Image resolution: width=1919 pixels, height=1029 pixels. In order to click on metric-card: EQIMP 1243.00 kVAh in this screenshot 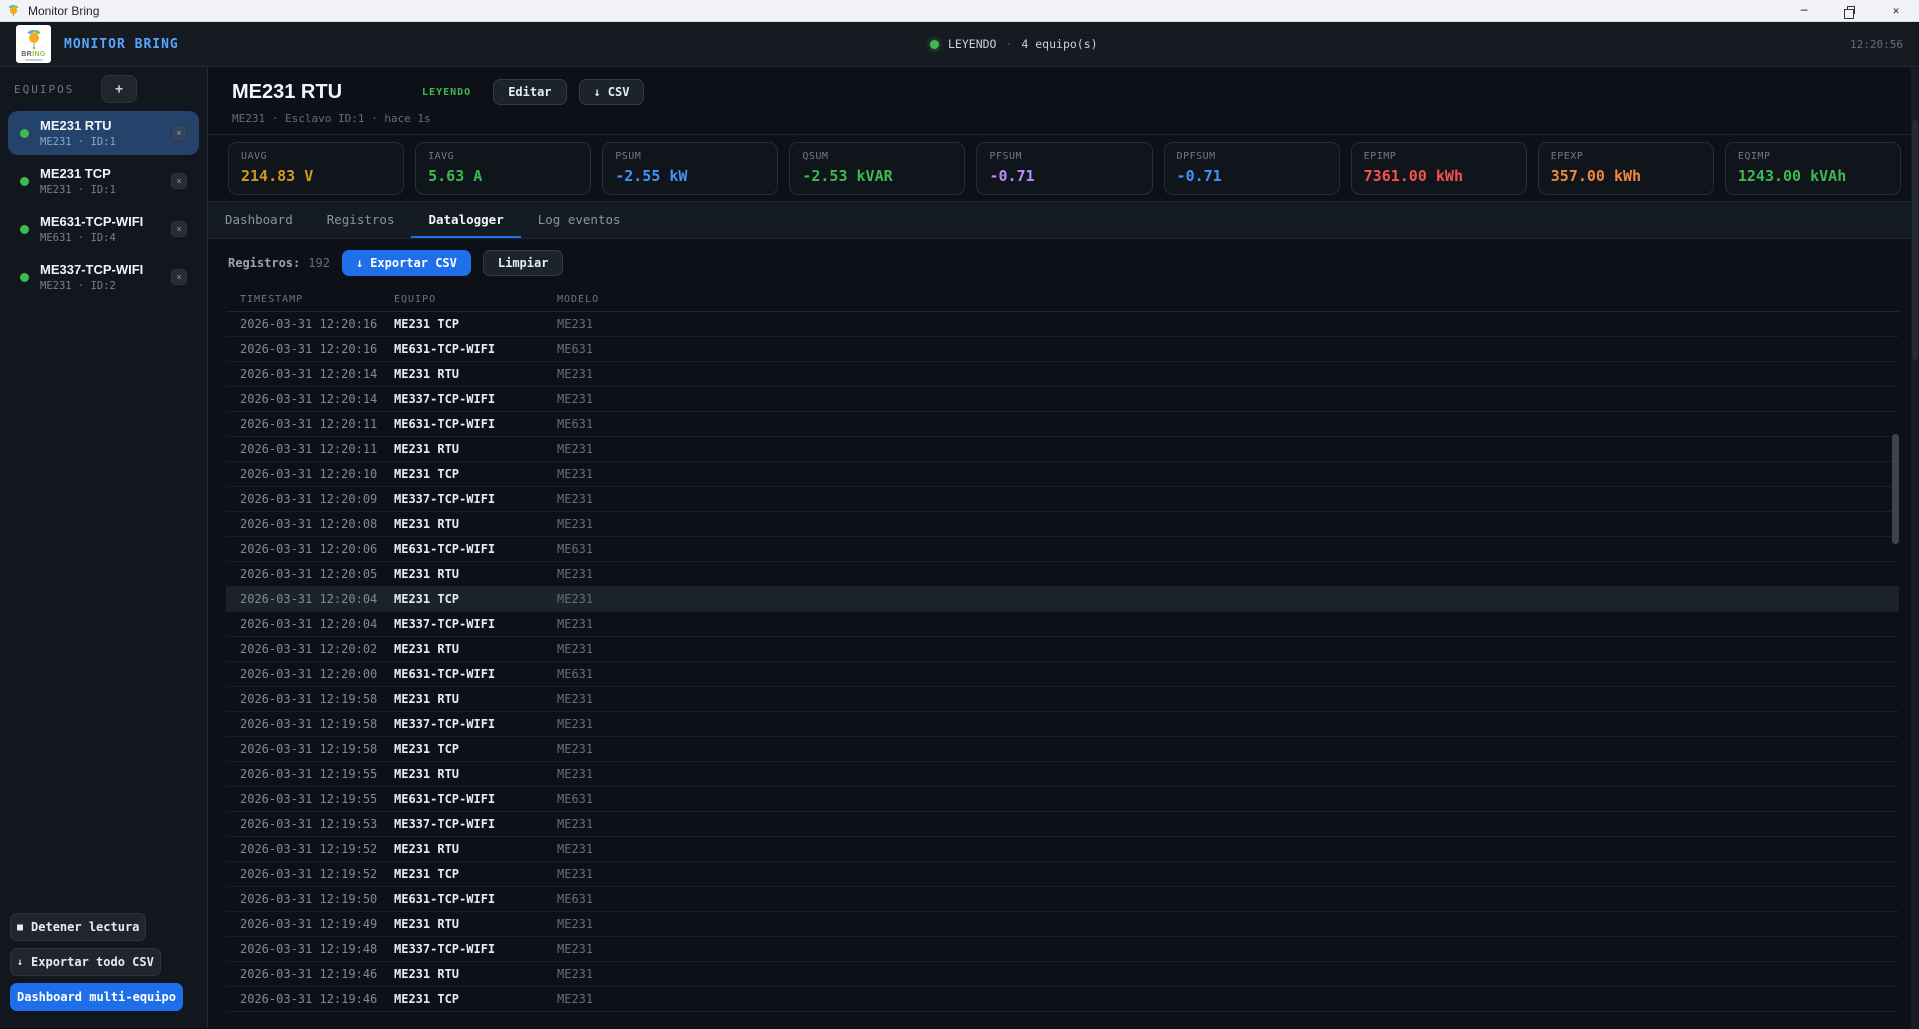, I will do `click(1812, 168)`.